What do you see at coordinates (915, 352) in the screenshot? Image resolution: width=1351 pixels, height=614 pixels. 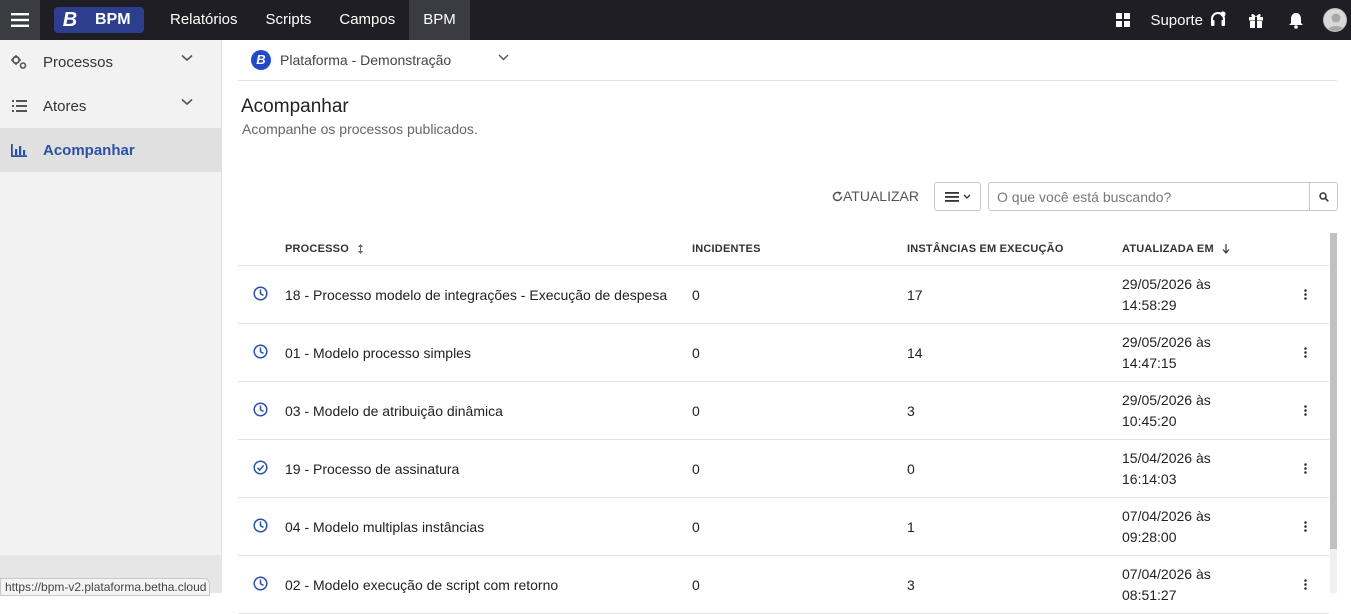 I see `instances-count: 14` at bounding box center [915, 352].